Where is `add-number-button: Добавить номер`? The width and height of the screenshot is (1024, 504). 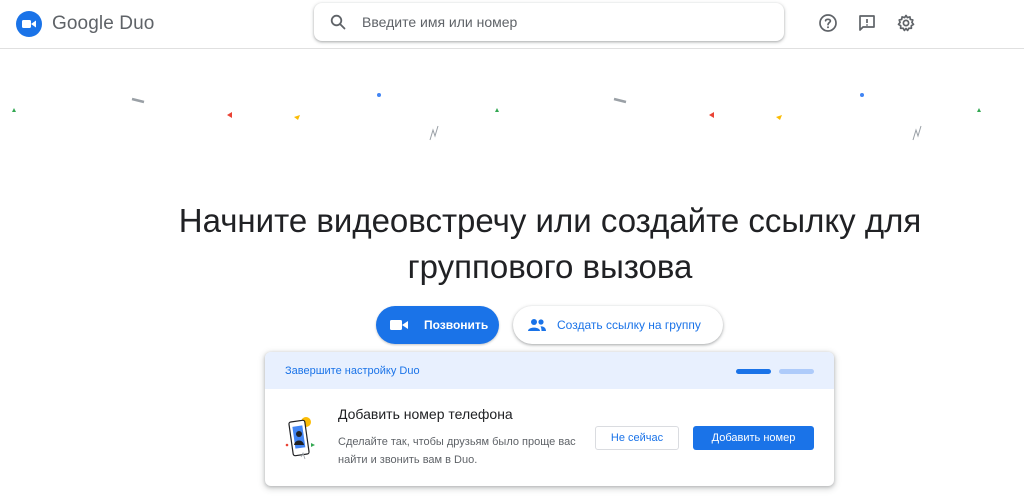 add-number-button: Добавить номер is located at coordinates (753, 438).